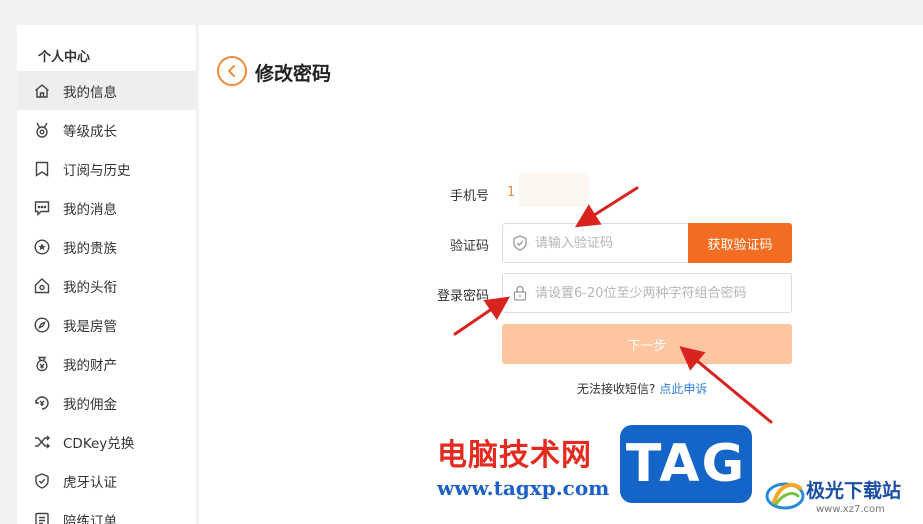 The height and width of the screenshot is (524, 923). I want to click on sidebar-item-label: 我的消息, so click(90, 209).